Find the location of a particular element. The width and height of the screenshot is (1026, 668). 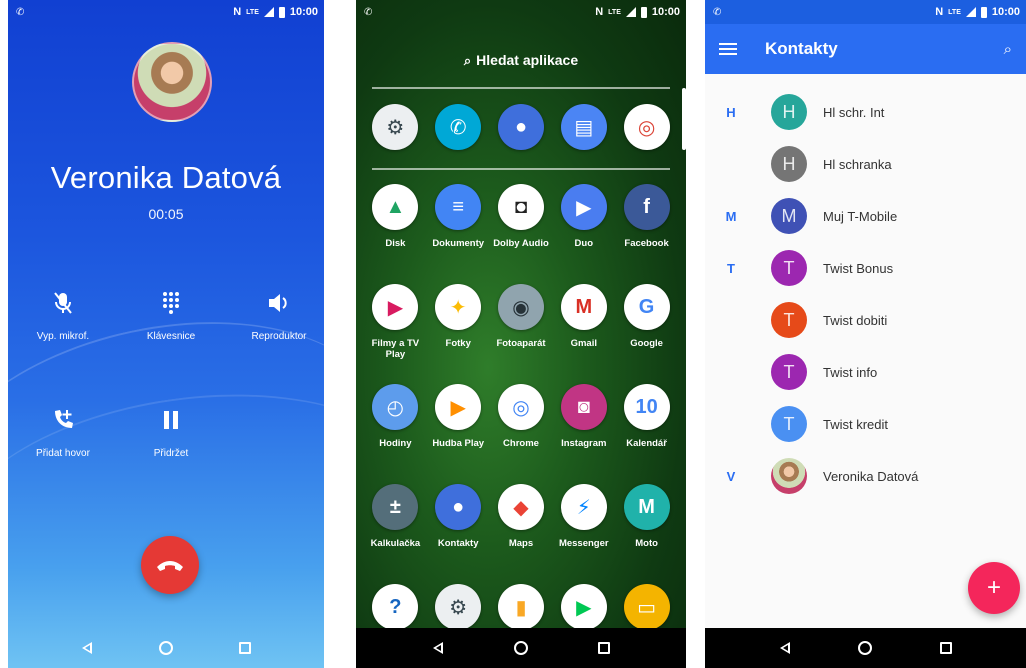

app-item: ◆ Maps is located at coordinates (521, 534).